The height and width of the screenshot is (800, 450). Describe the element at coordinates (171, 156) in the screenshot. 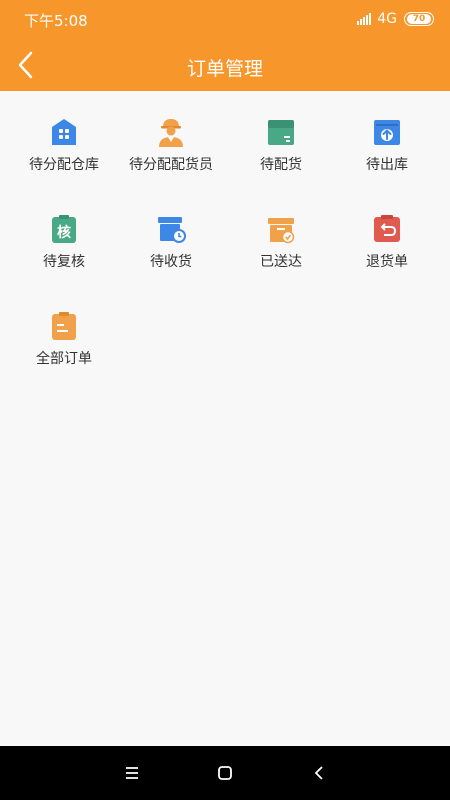

I see `menu-item-pending-picker: 待分配配货员` at that location.